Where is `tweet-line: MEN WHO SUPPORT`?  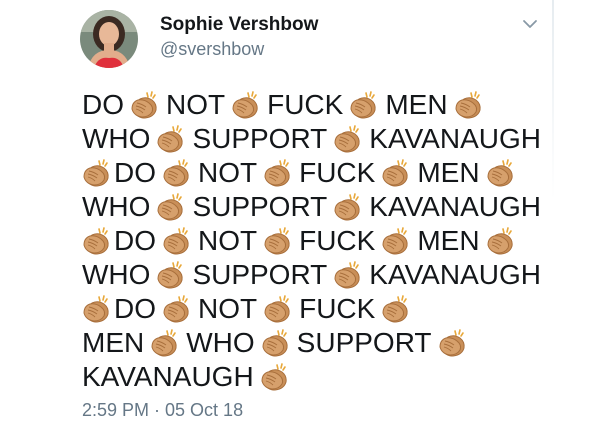 tweet-line: MEN WHO SUPPORT is located at coordinates (317, 343).